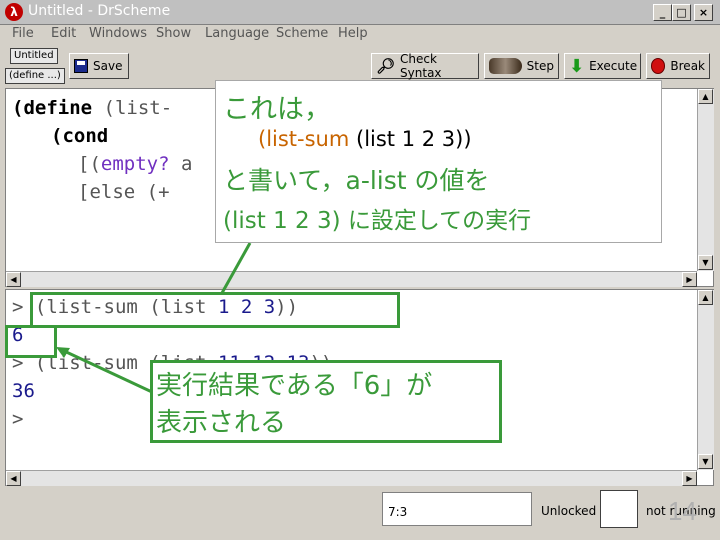 The image size is (720, 540). What do you see at coordinates (457, 509) in the screenshot?
I see `cursor-position: 7:3` at bounding box center [457, 509].